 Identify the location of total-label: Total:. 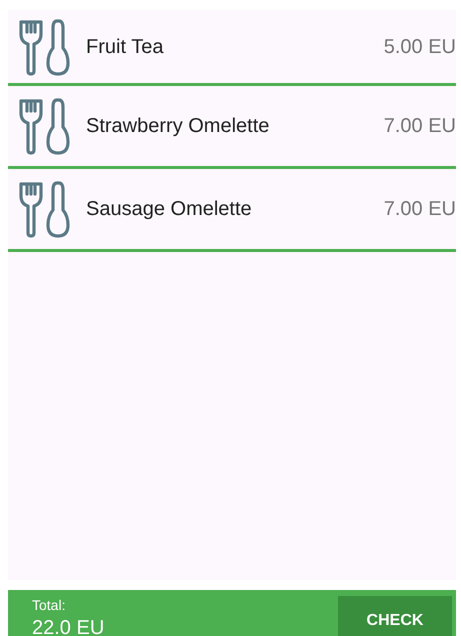
(49, 606).